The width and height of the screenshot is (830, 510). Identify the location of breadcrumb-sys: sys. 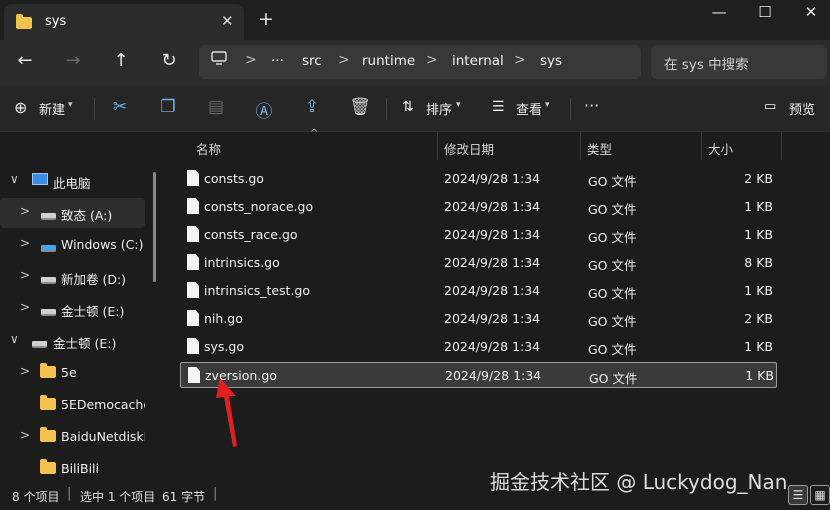
(551, 61).